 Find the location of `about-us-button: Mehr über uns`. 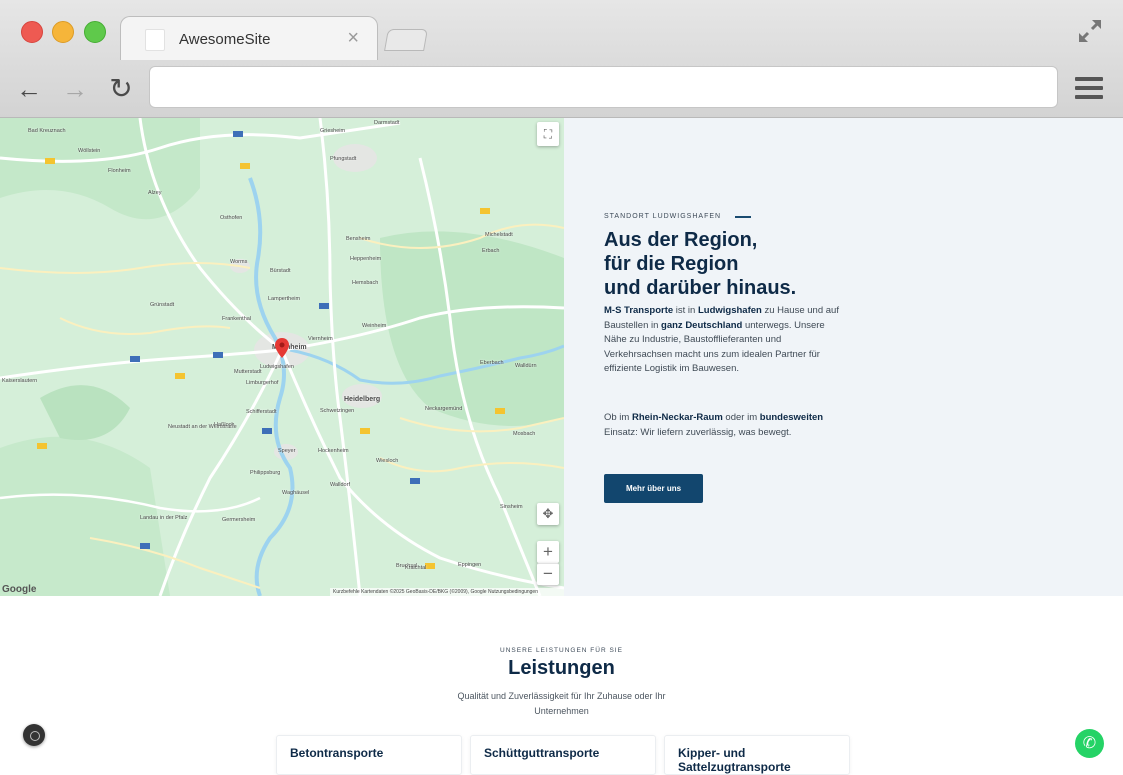

about-us-button: Mehr über uns is located at coordinates (653, 488).